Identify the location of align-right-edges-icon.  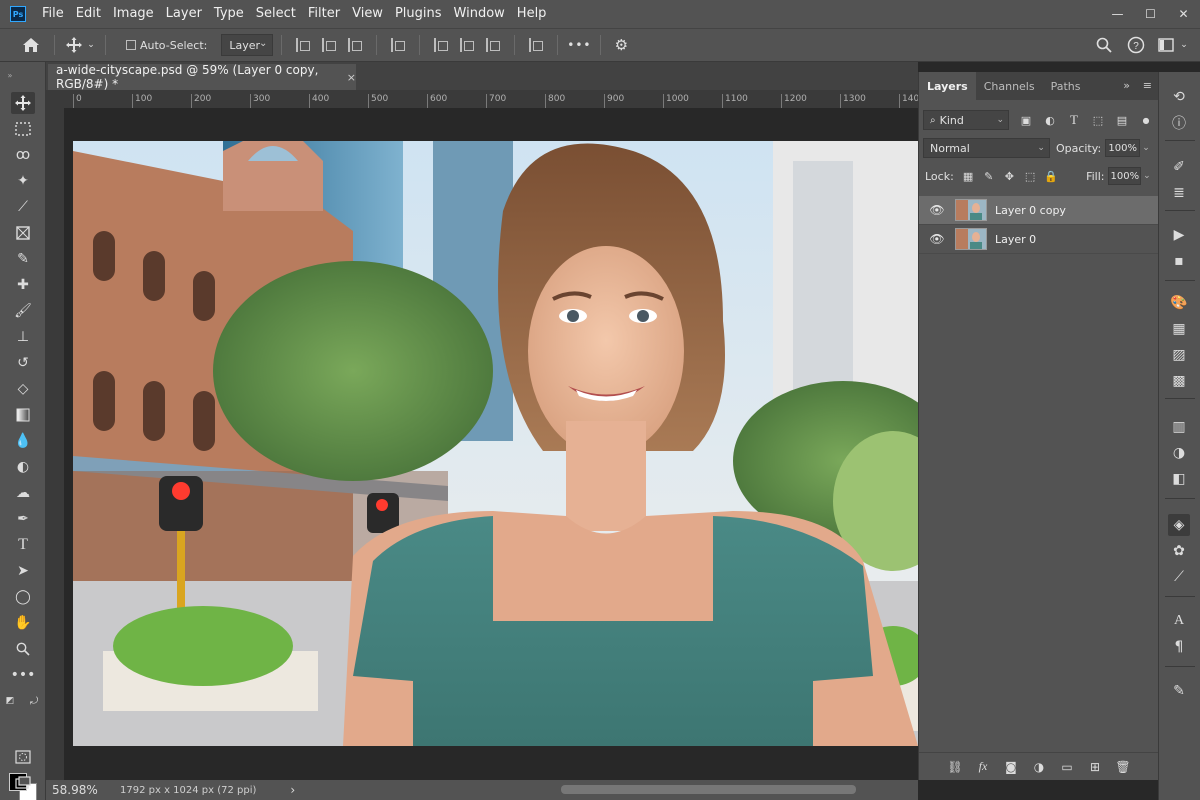
(355, 45).